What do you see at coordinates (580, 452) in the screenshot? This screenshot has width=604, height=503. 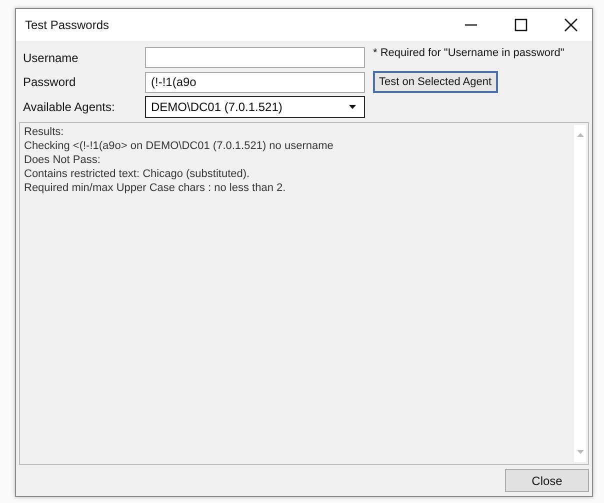 I see `scroll-down-icon` at bounding box center [580, 452].